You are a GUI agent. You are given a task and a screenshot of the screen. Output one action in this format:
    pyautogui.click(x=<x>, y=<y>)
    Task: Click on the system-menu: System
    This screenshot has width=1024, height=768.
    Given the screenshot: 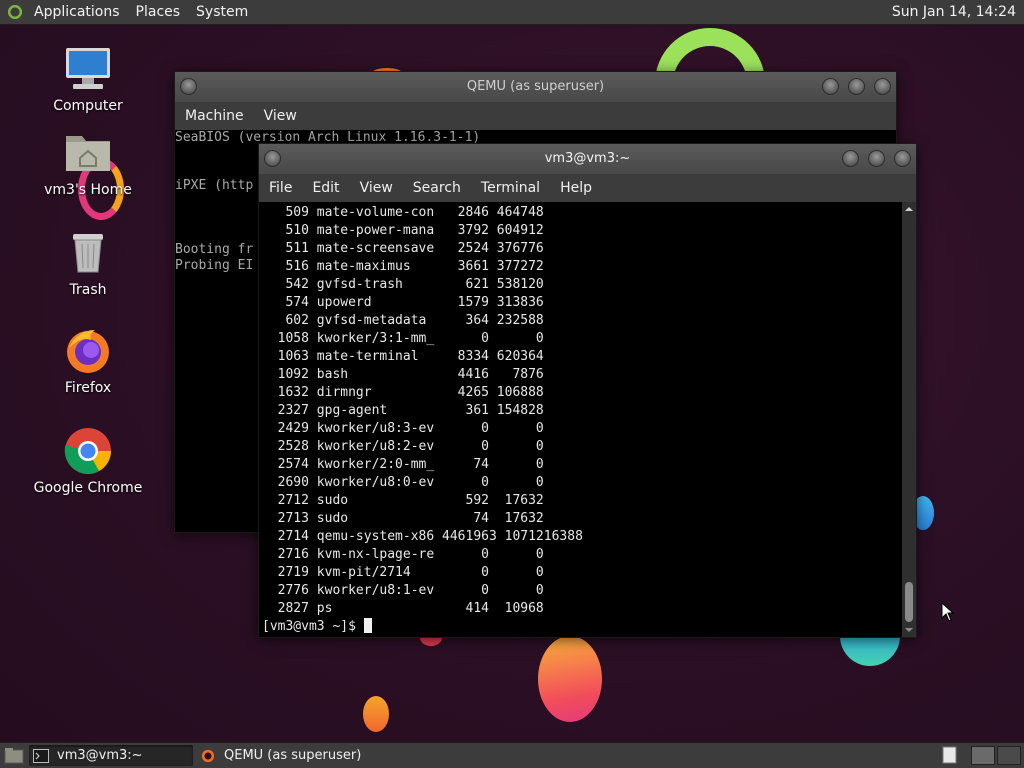 What is the action you would take?
    pyautogui.click(x=222, y=12)
    